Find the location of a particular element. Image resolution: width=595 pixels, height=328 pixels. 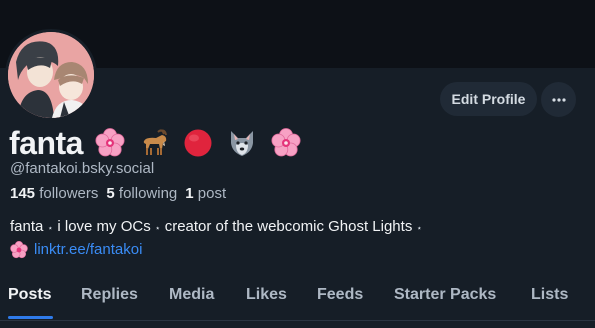

bio-link-row: linktr.ee/fantakoi is located at coordinates (297, 249).